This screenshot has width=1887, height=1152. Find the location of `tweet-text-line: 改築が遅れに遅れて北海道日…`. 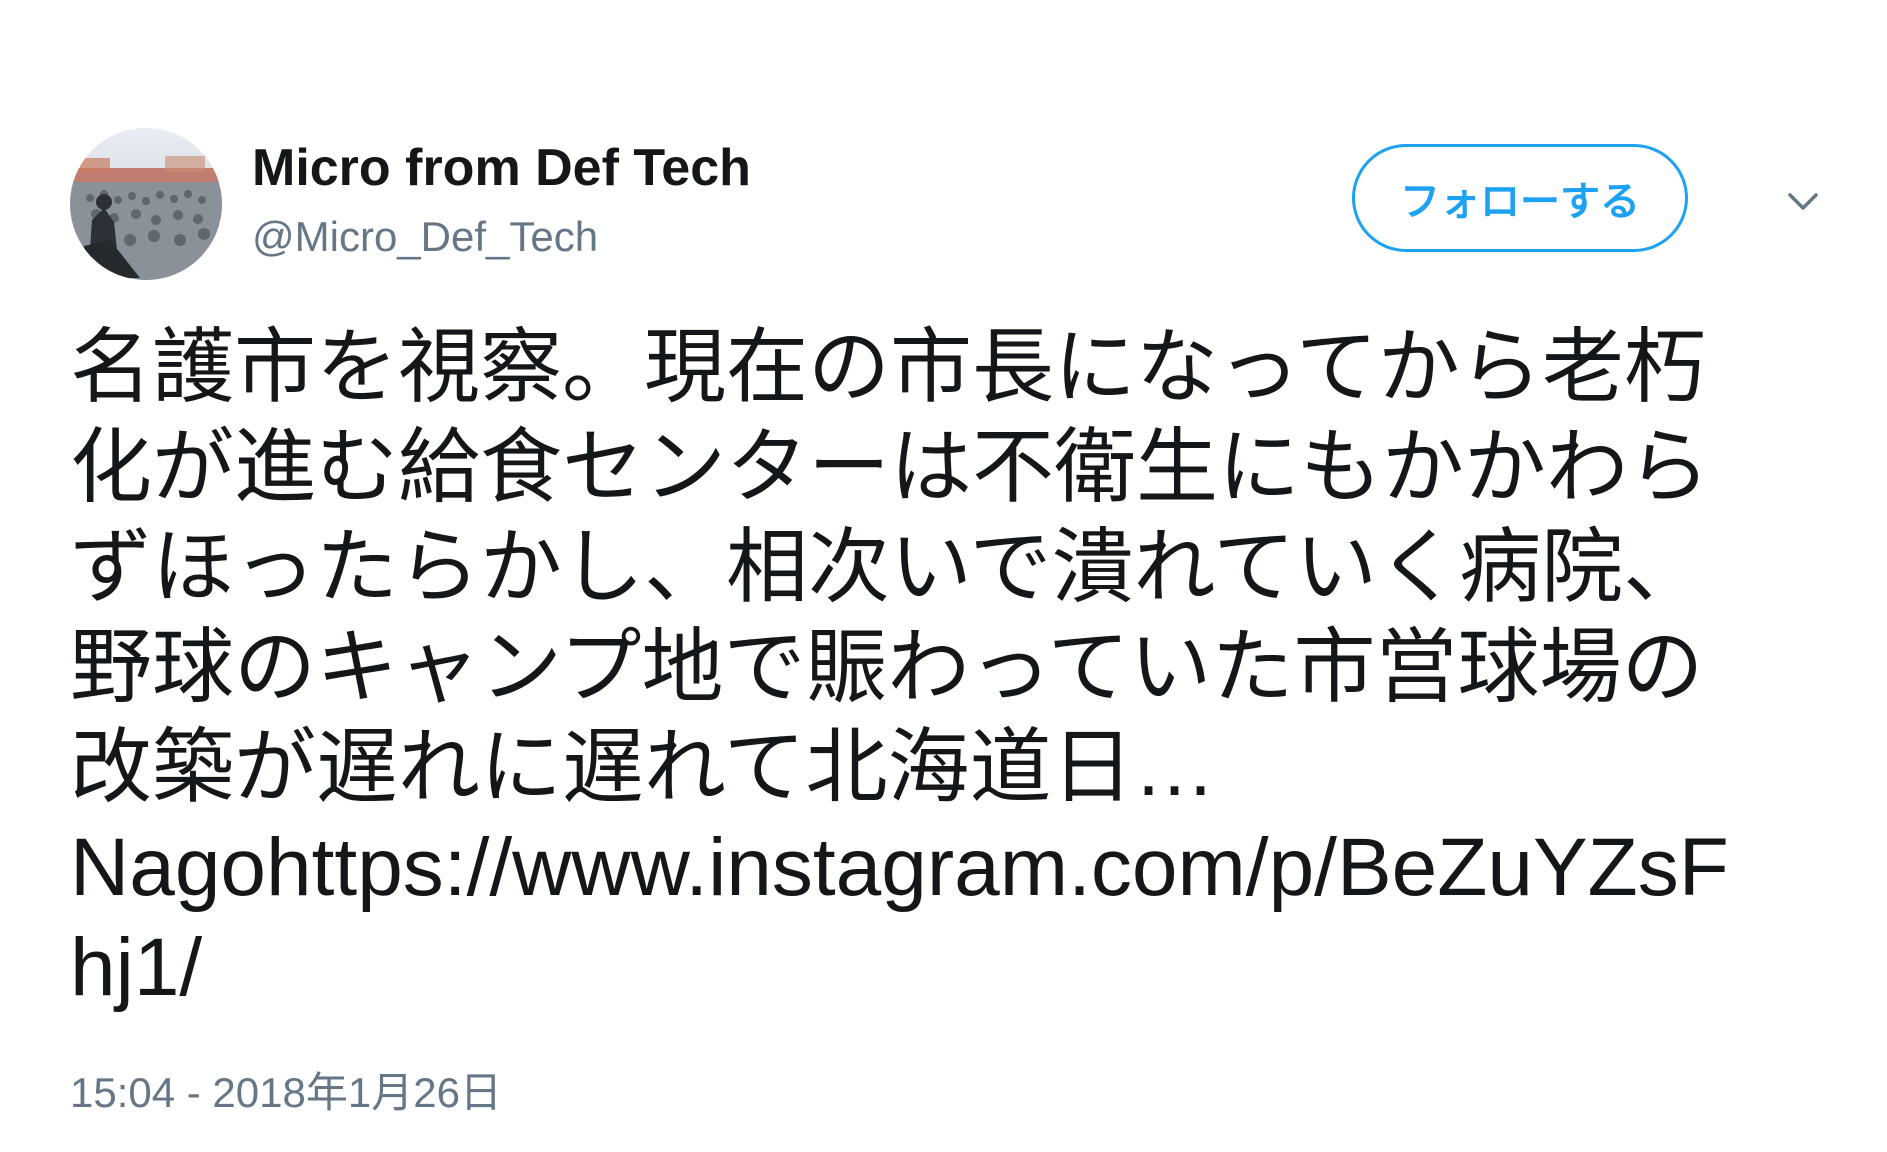

tweet-text-line: 改築が遅れに遅れて北海道日… is located at coordinates (643, 767).